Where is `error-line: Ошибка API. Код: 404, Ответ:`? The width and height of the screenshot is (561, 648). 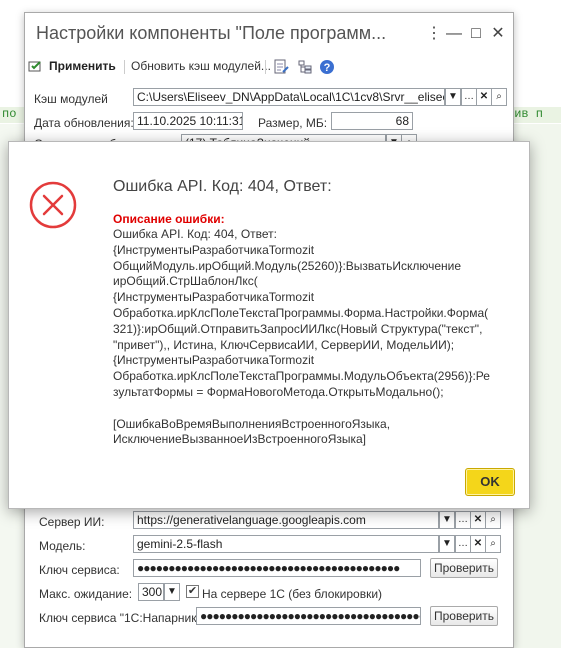 error-line: Ошибка API. Код: 404, Ответ: is located at coordinates (195, 234).